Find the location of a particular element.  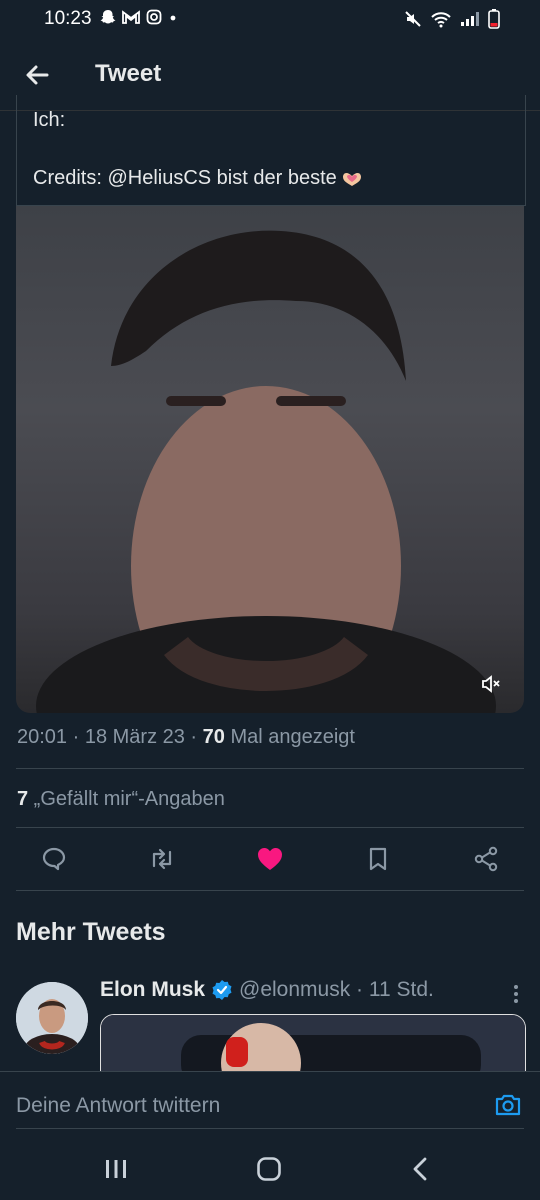

tweet-options-button is located at coordinates (516, 995).